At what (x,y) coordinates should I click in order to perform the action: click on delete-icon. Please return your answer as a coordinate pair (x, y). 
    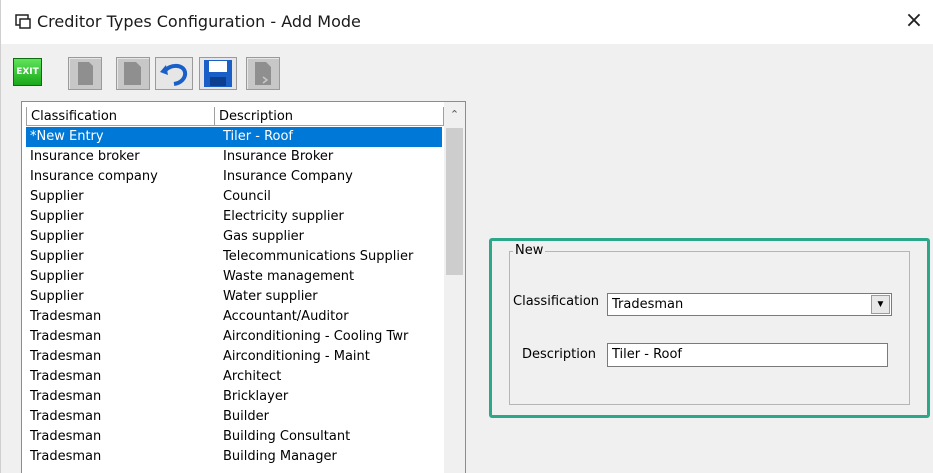
    Looking at the image, I should click on (263, 73).